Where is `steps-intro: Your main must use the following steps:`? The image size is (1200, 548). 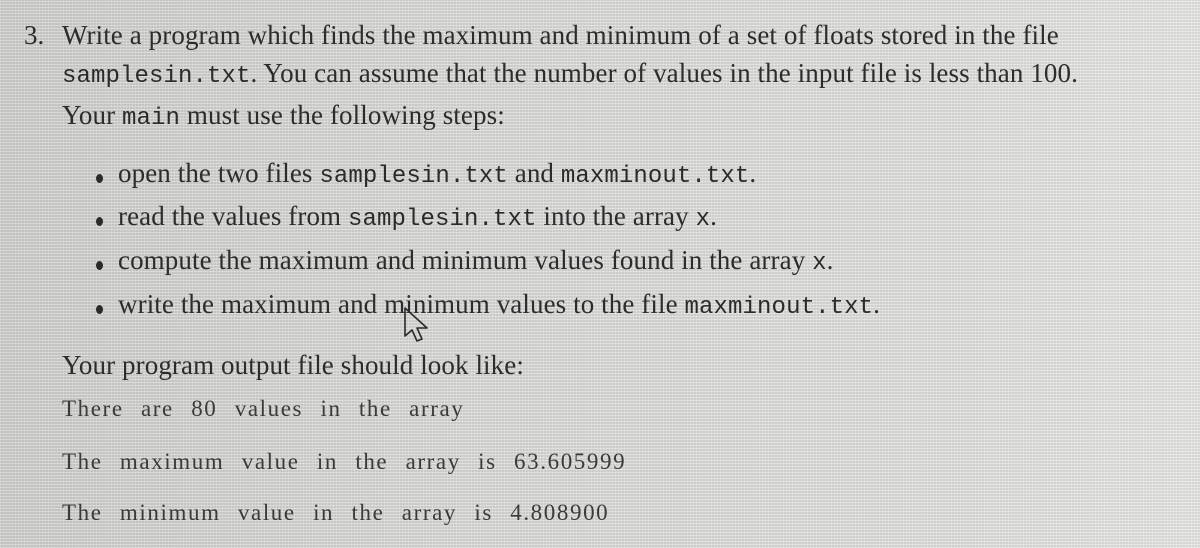 steps-intro: Your main must use the following steps: is located at coordinates (283, 116).